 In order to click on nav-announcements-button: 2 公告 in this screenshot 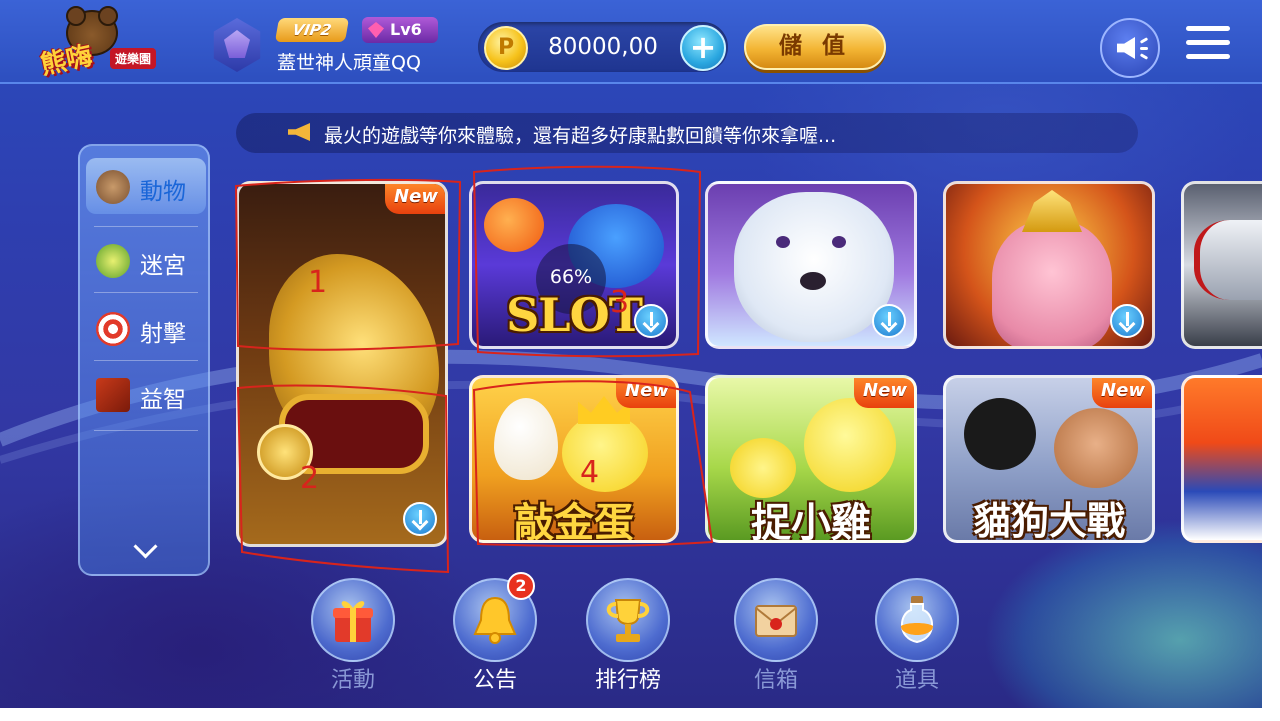, I will do `click(495, 633)`.